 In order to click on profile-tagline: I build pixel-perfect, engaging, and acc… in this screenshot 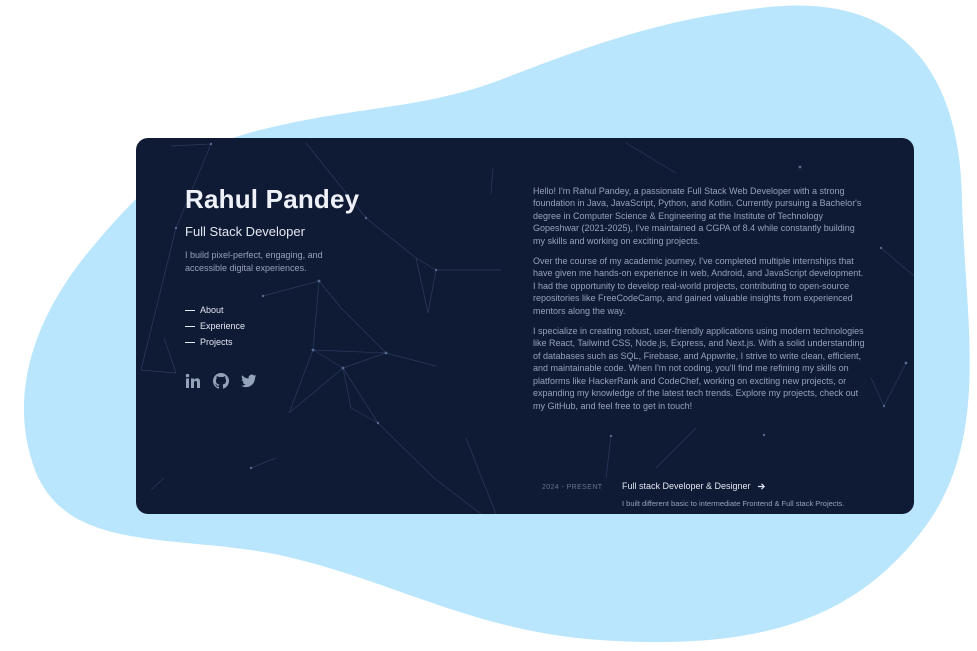, I will do `click(254, 262)`.